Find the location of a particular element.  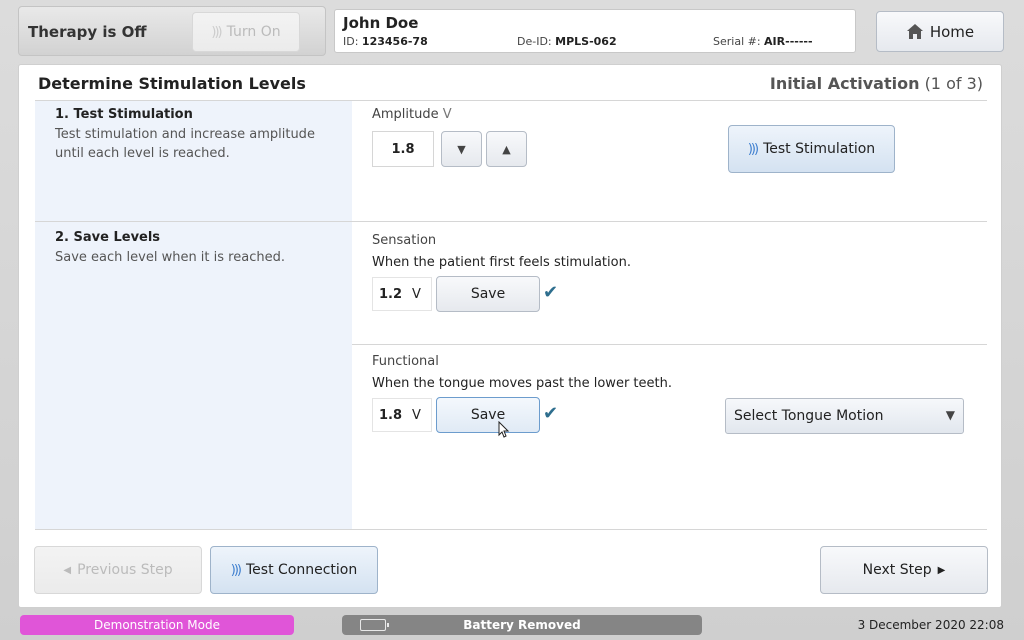

page-title: Determine Stimulation Levels is located at coordinates (172, 83).